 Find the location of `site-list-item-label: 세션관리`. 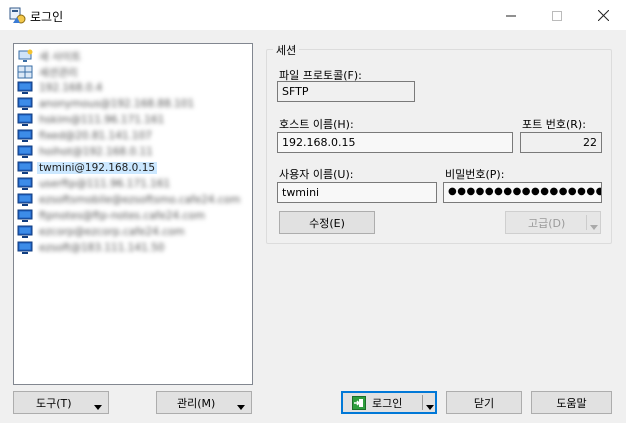

site-list-item-label: 세션관리 is located at coordinates (58, 72).